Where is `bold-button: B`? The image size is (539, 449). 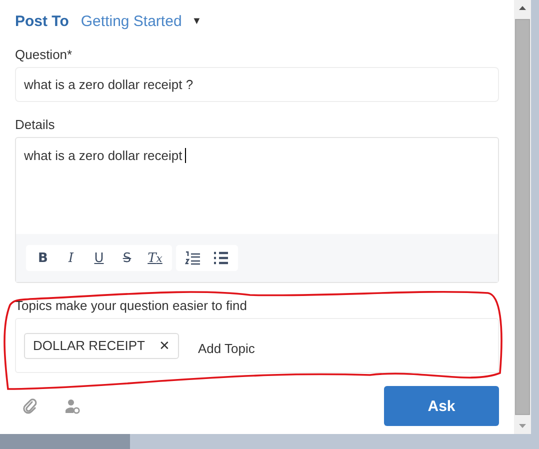
bold-button: B is located at coordinates (43, 258).